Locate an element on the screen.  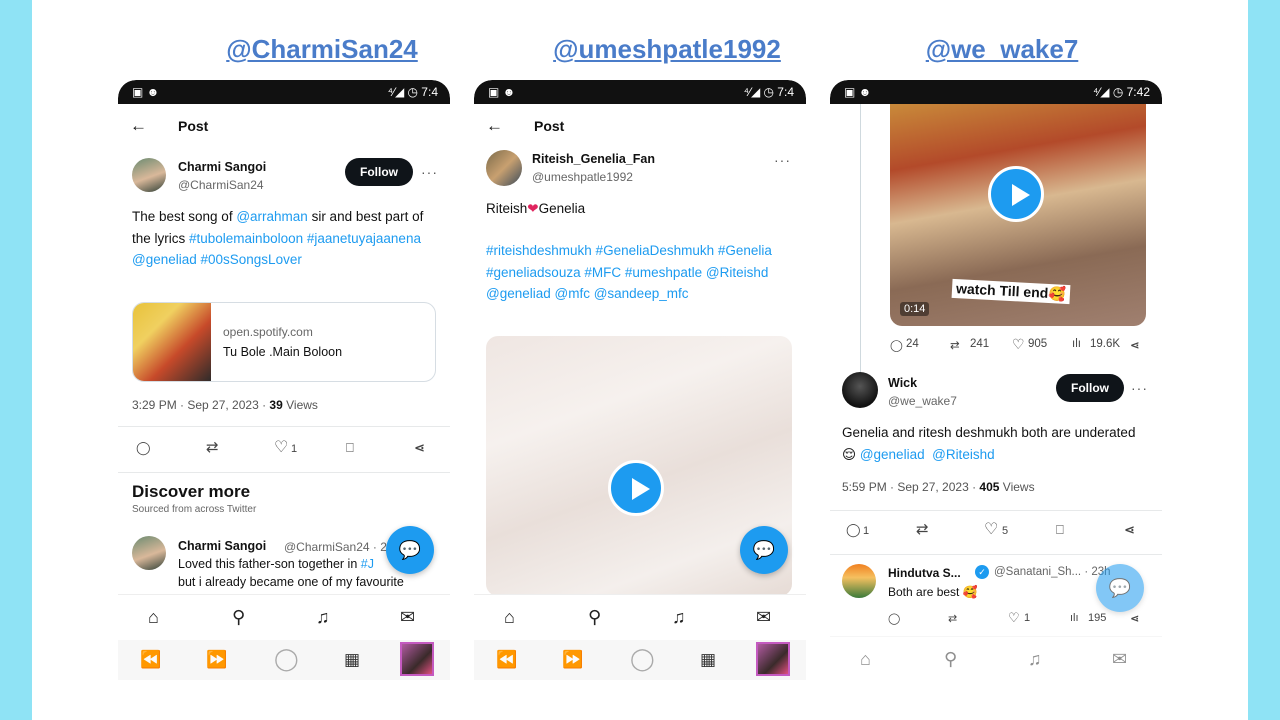
action-bar: ◯ 1 ⇄ ♡ 5 ⎕ ⋖ is located at coordinates (996, 532).